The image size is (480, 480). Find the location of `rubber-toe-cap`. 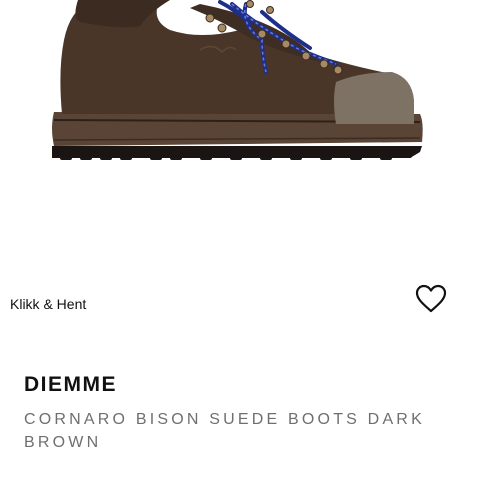

rubber-toe-cap is located at coordinates (374, 98).